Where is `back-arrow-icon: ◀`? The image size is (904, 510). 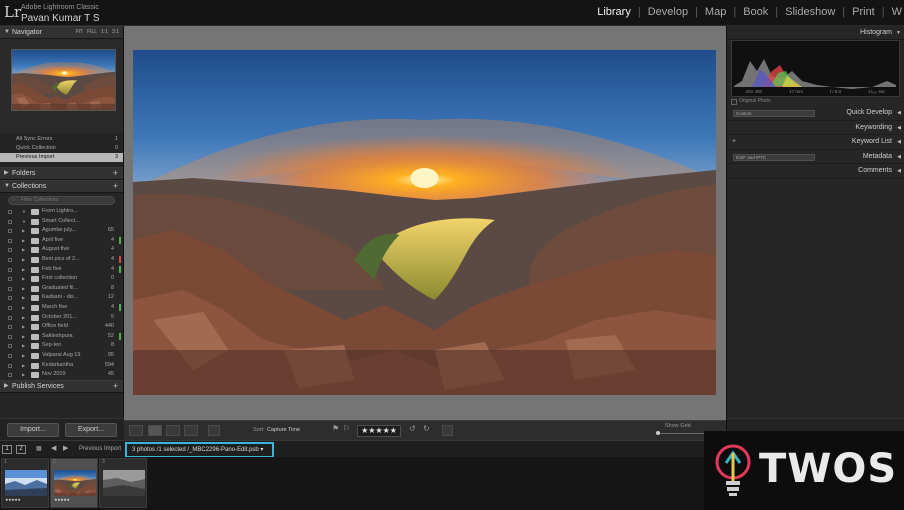 back-arrow-icon: ◀ is located at coordinates (53, 448).